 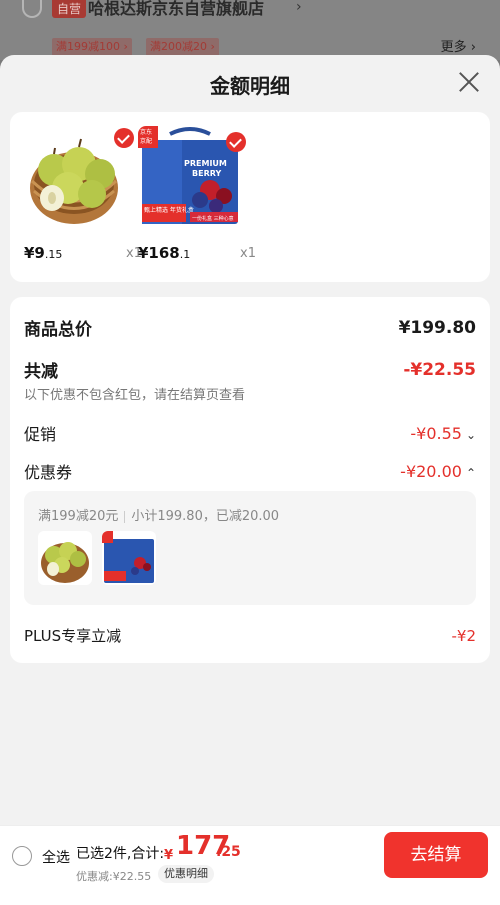 I want to click on promotion-label: 促销, so click(x=40, y=434).